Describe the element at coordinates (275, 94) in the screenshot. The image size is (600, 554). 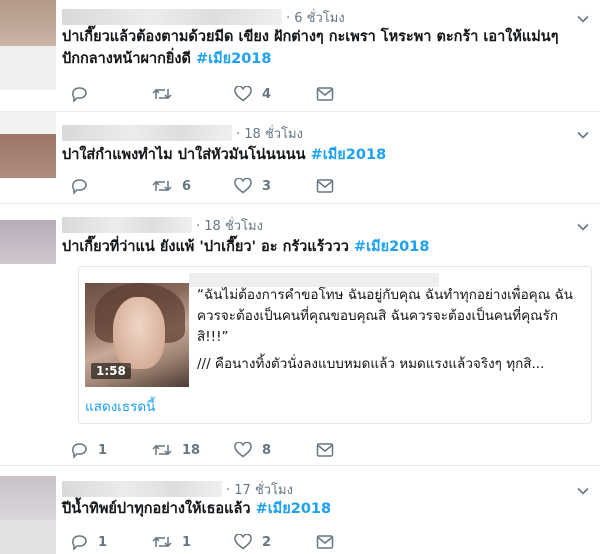
I see `like-button: 4` at that location.